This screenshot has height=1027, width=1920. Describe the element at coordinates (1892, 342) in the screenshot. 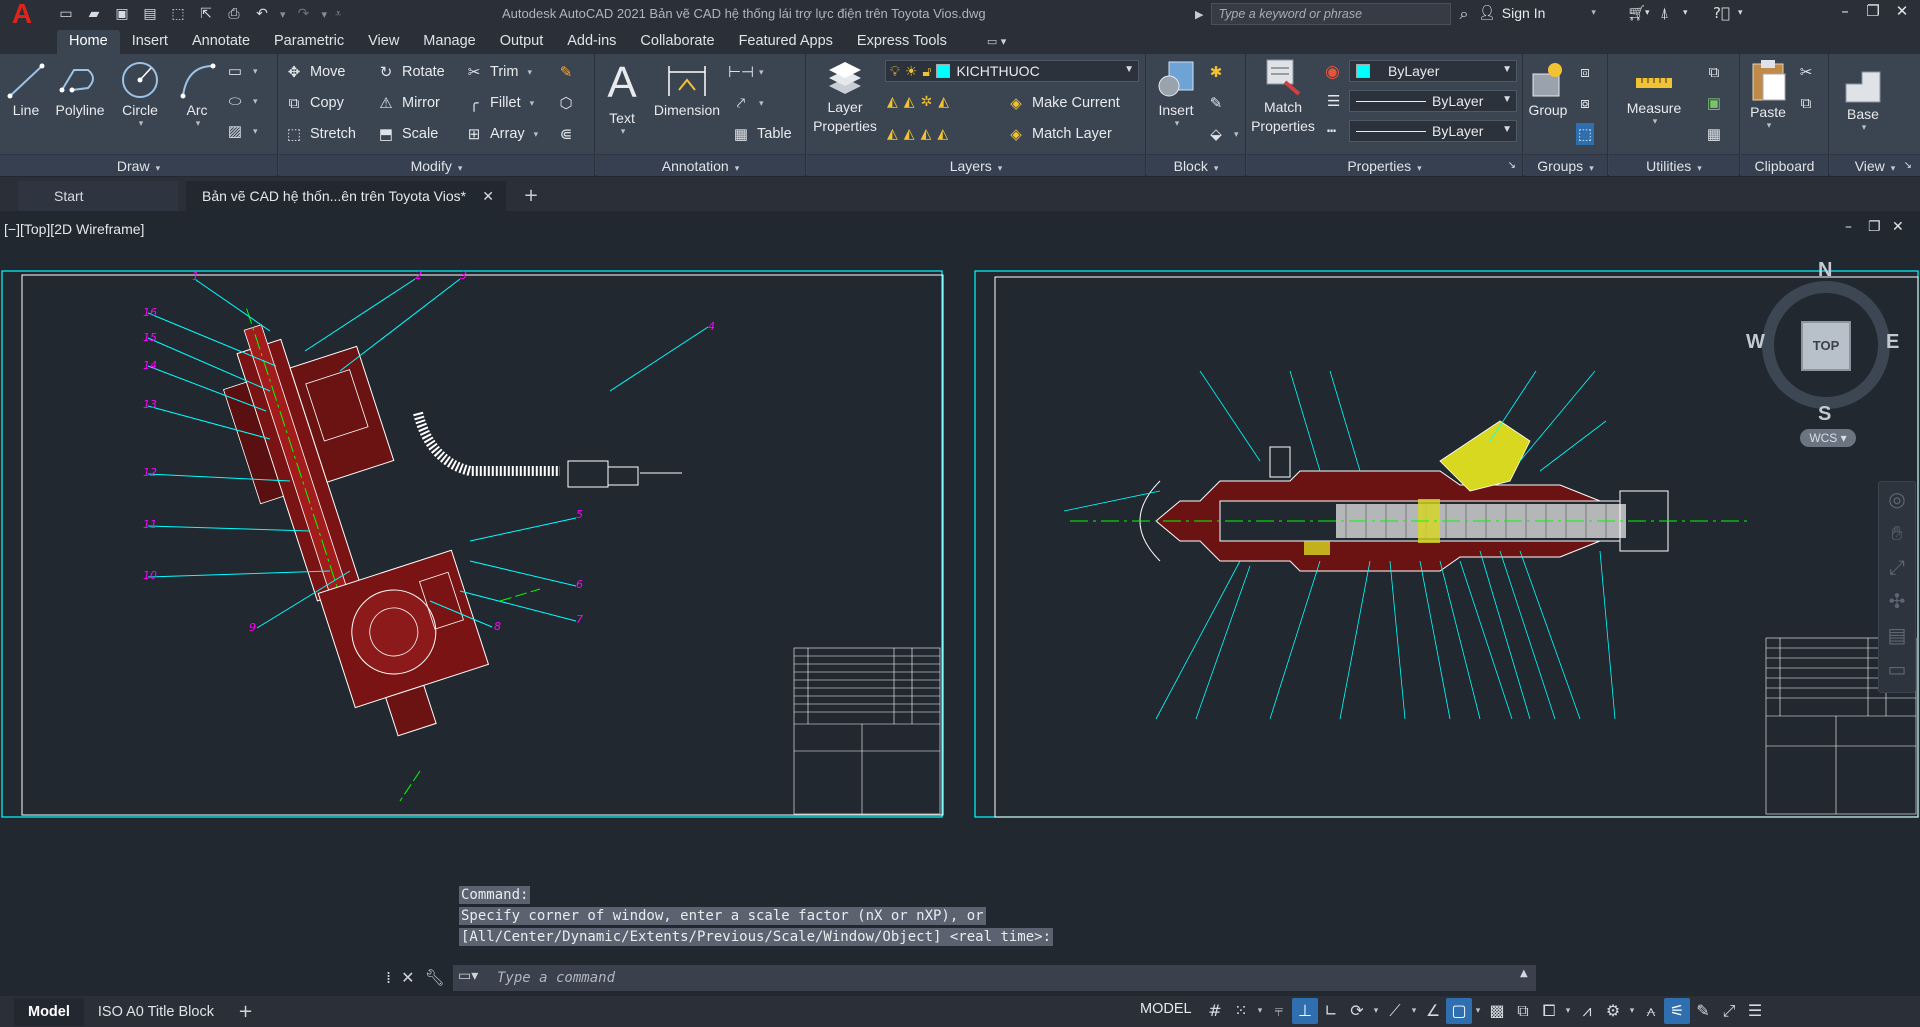

I see `compass-east: E` at that location.